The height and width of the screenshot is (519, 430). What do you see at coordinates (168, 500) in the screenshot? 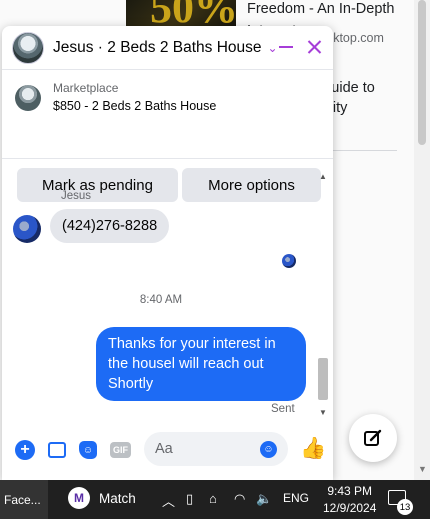
I see `chevron-up-icon: ︿` at bounding box center [168, 500].